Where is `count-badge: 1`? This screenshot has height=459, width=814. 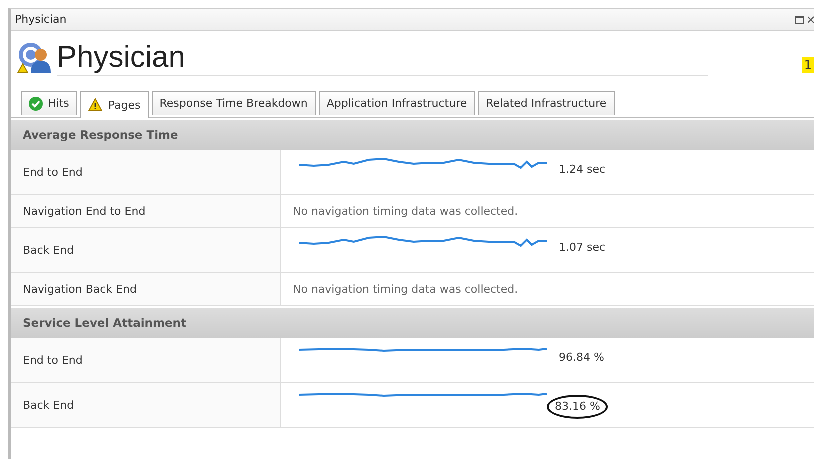
count-badge: 1 is located at coordinates (808, 65).